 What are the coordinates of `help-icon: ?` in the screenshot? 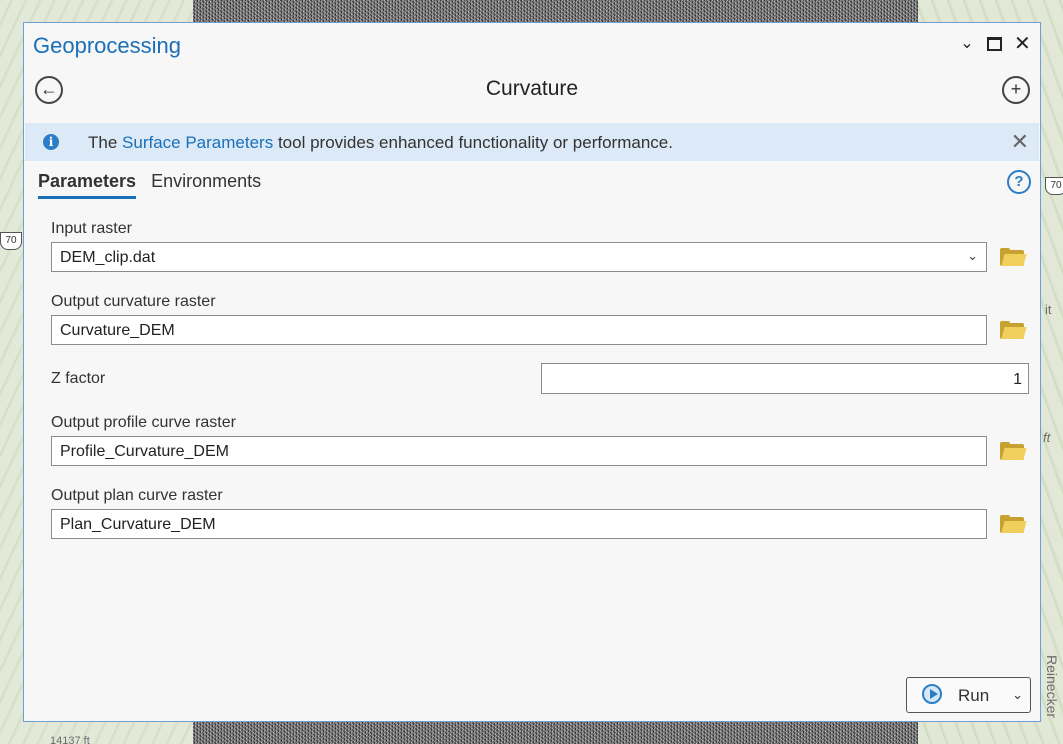 It's located at (1019, 182).